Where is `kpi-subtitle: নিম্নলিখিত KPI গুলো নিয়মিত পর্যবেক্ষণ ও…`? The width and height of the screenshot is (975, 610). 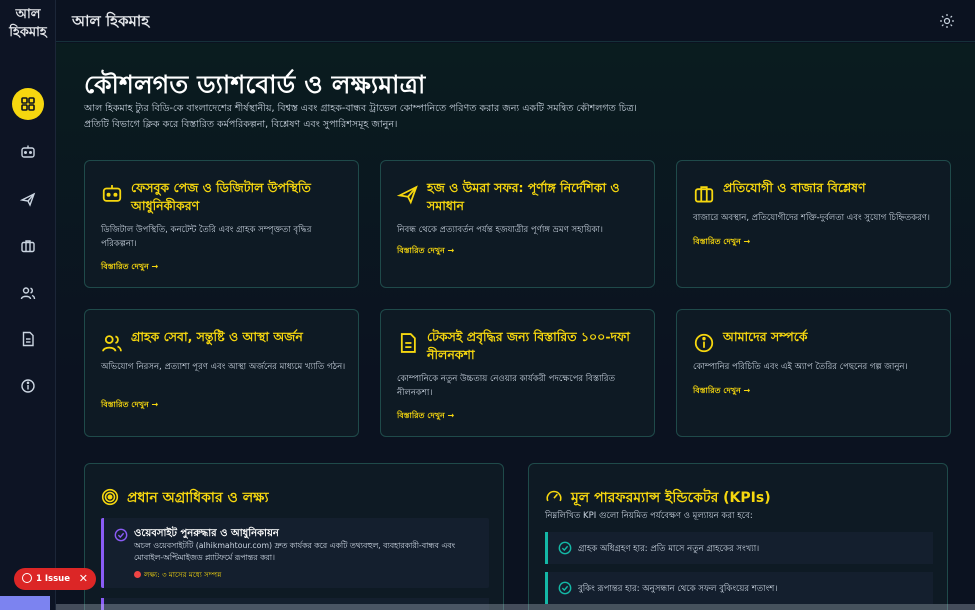 kpi-subtitle: নিম্নলিখিত KPI গুলো নিয়মিত পর্যবেক্ষণ ও… is located at coordinates (649, 516).